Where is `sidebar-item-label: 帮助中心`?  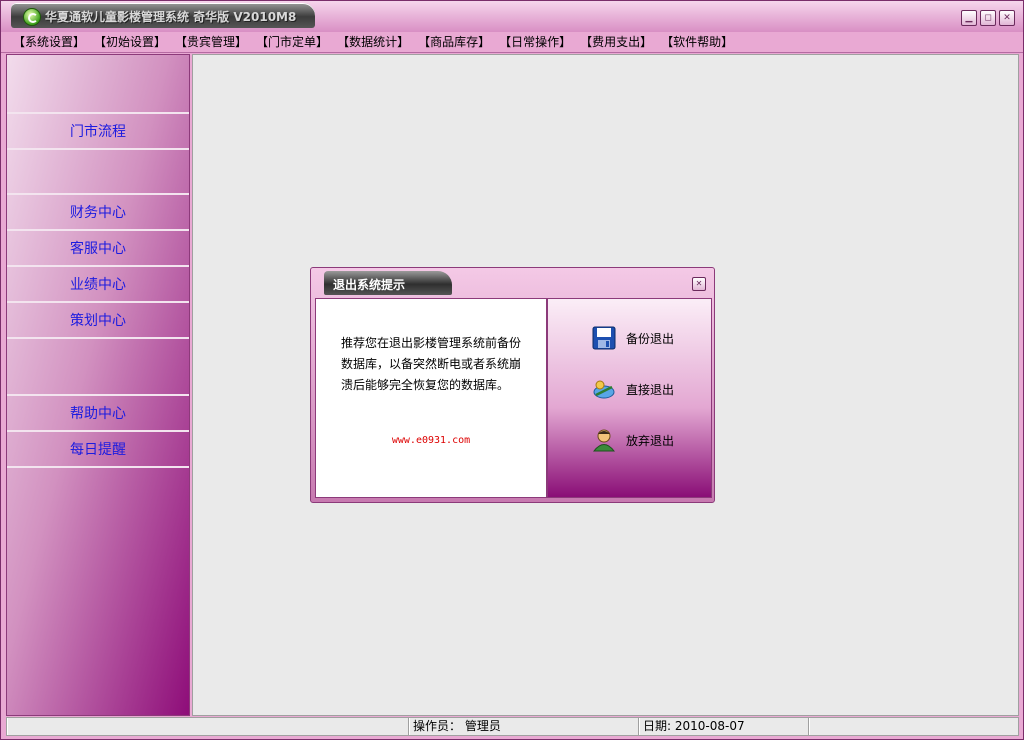 sidebar-item-label: 帮助中心 is located at coordinates (98, 414).